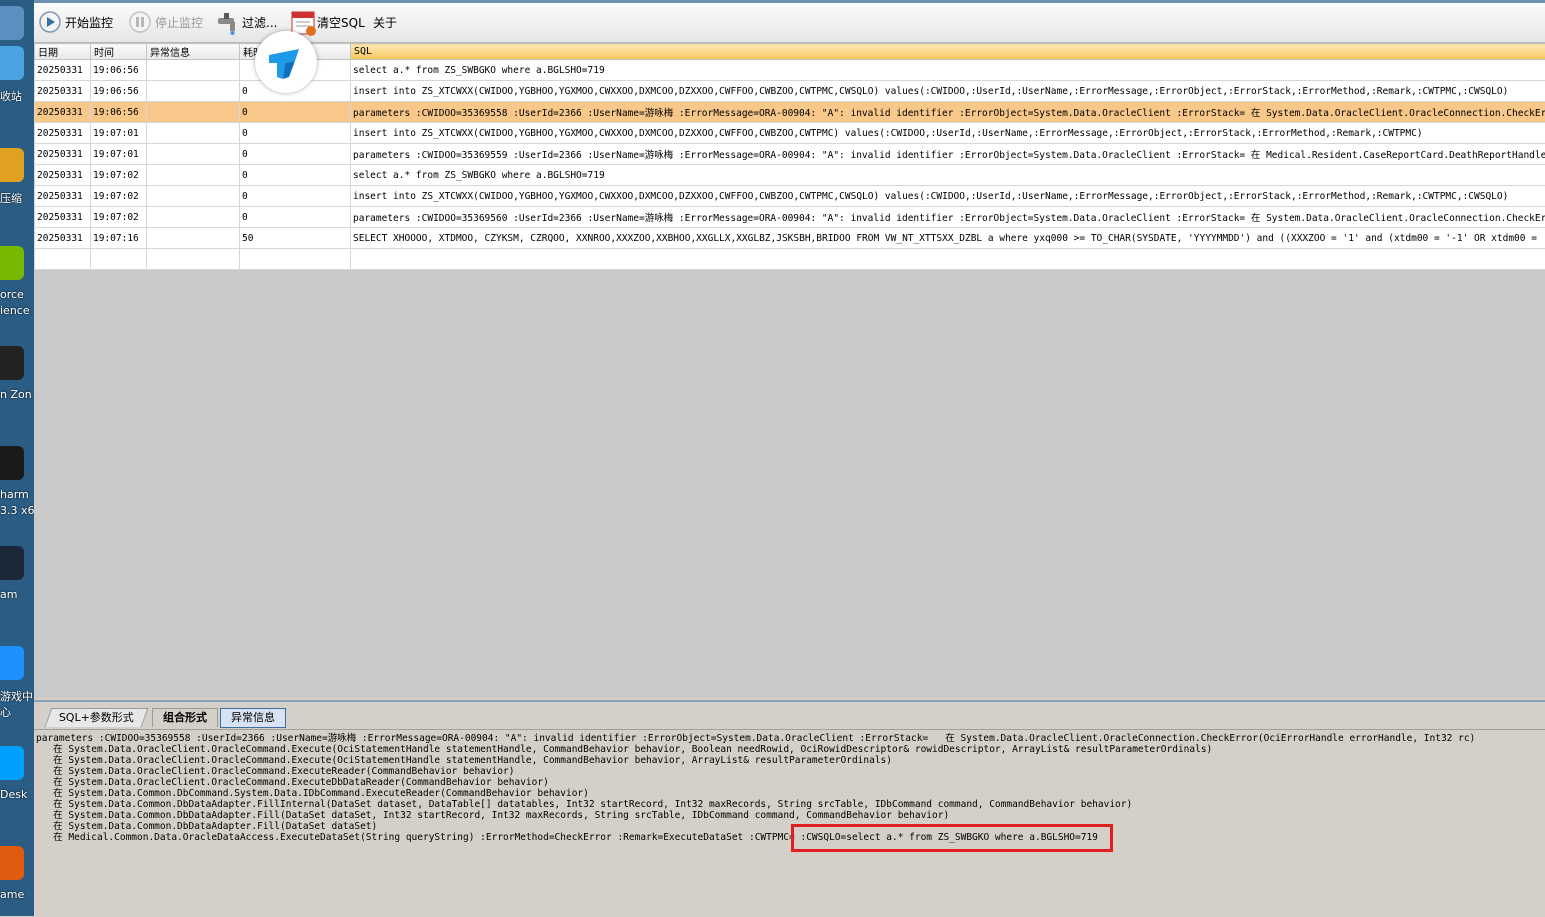  Describe the element at coordinates (5, 712) in the screenshot. I see `desktop-shortcut-label-line2: 心` at that location.